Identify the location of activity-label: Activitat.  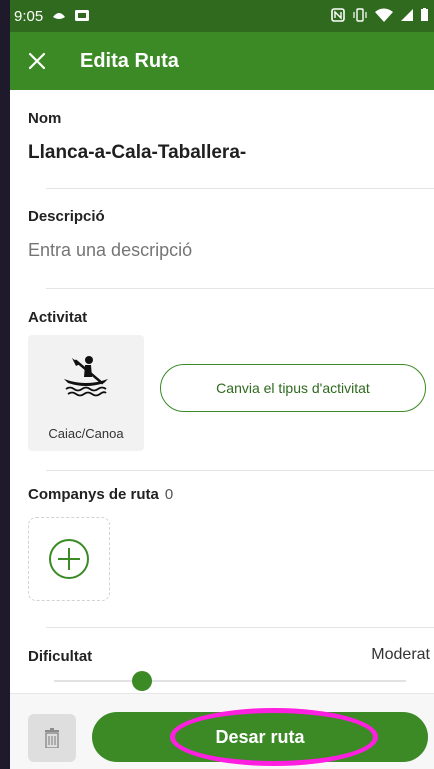
(58, 317).